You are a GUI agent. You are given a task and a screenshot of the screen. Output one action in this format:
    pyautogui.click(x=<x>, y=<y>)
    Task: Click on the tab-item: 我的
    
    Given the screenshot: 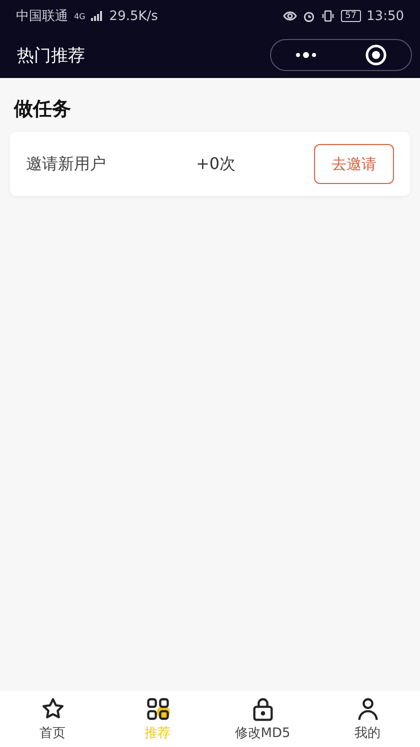 What is the action you would take?
    pyautogui.click(x=367, y=719)
    